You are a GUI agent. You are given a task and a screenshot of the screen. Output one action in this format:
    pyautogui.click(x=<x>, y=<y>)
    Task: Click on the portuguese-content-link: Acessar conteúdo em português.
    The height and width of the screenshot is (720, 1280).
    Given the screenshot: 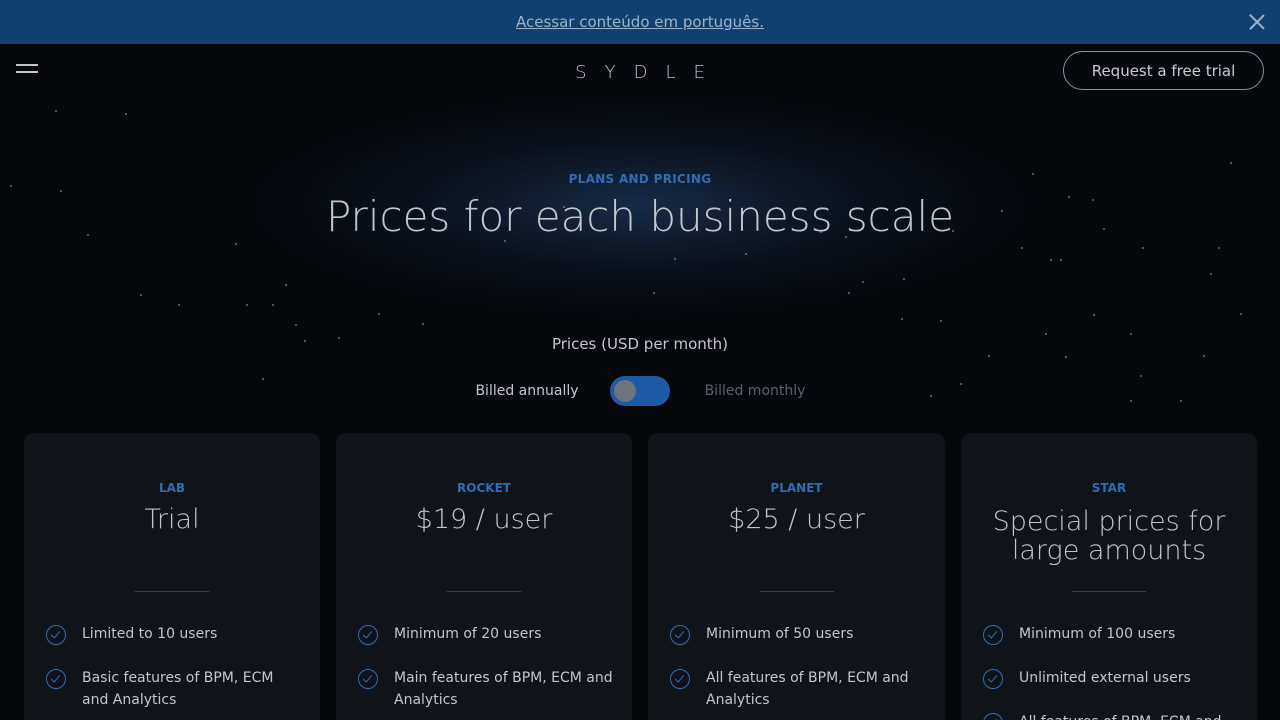 What is the action you would take?
    pyautogui.click(x=640, y=22)
    